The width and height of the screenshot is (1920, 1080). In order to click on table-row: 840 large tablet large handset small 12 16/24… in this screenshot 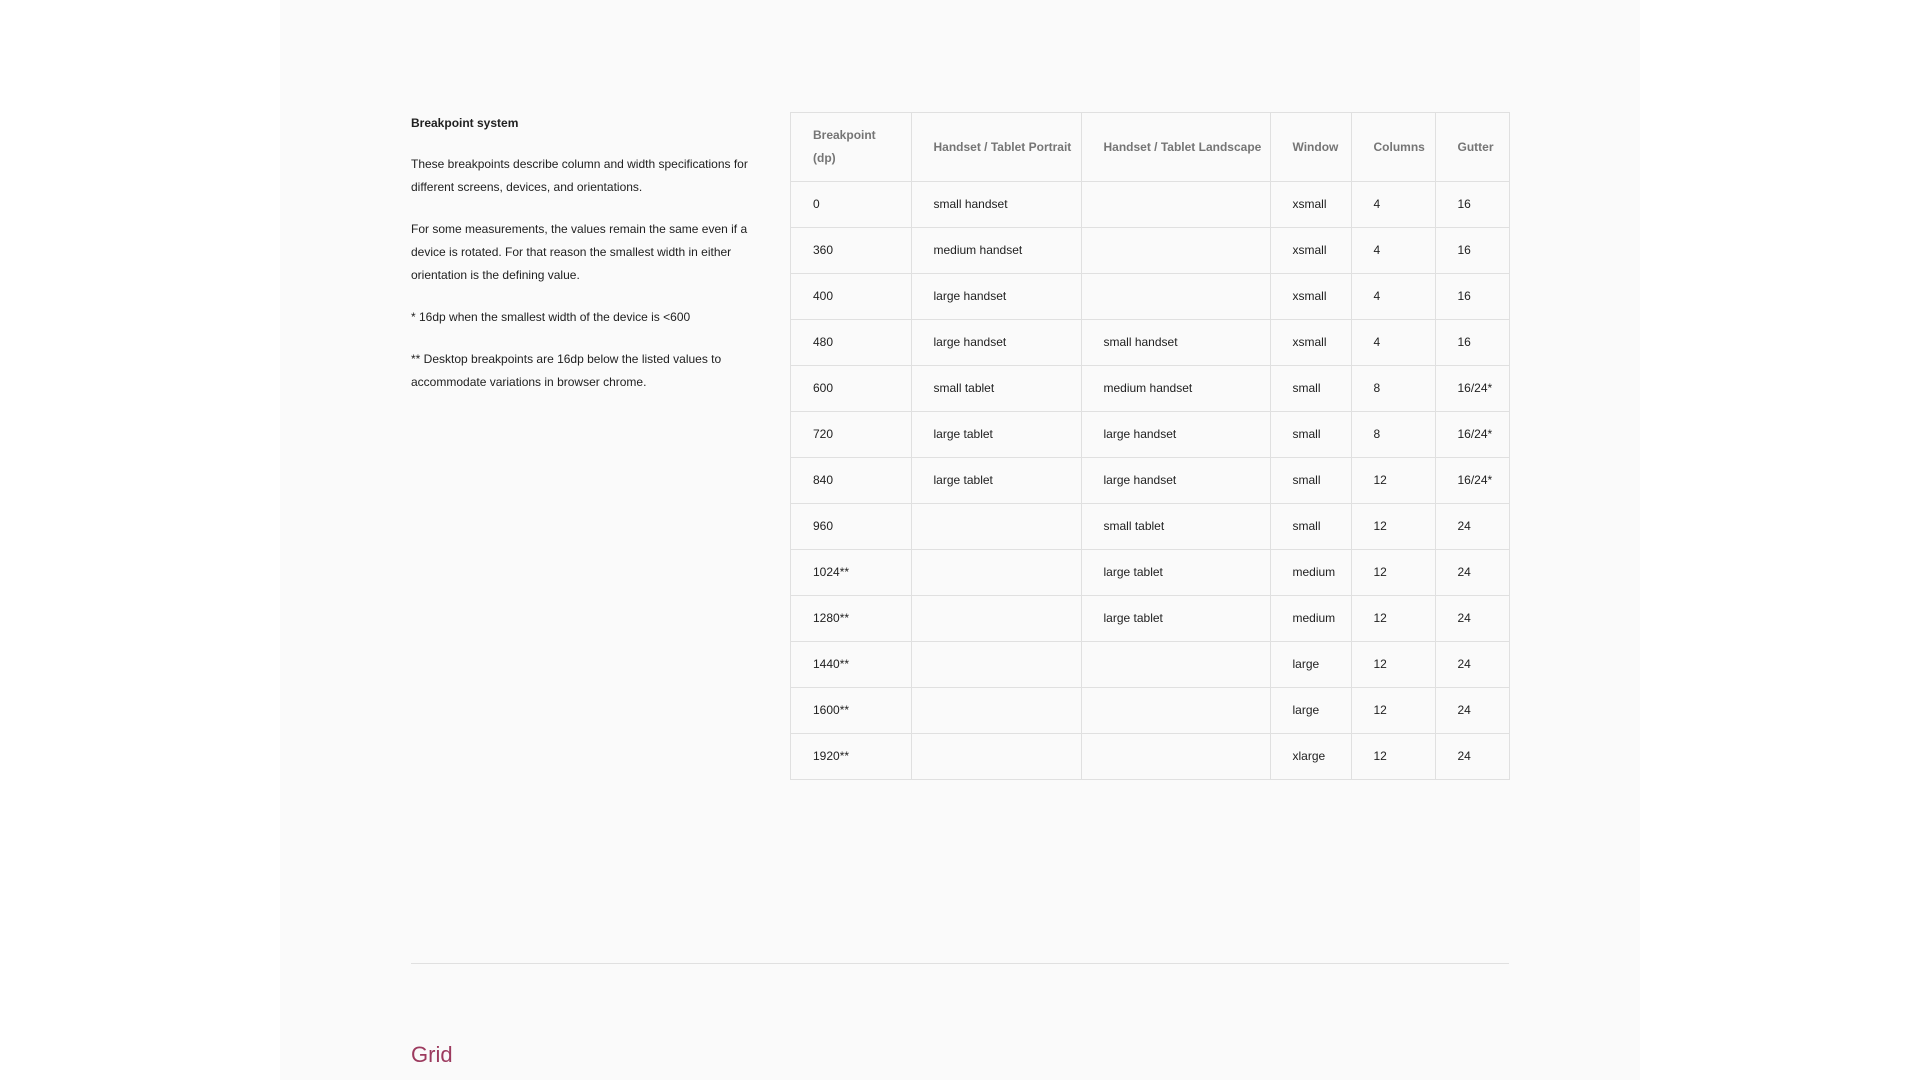, I will do `click(1150, 480)`.